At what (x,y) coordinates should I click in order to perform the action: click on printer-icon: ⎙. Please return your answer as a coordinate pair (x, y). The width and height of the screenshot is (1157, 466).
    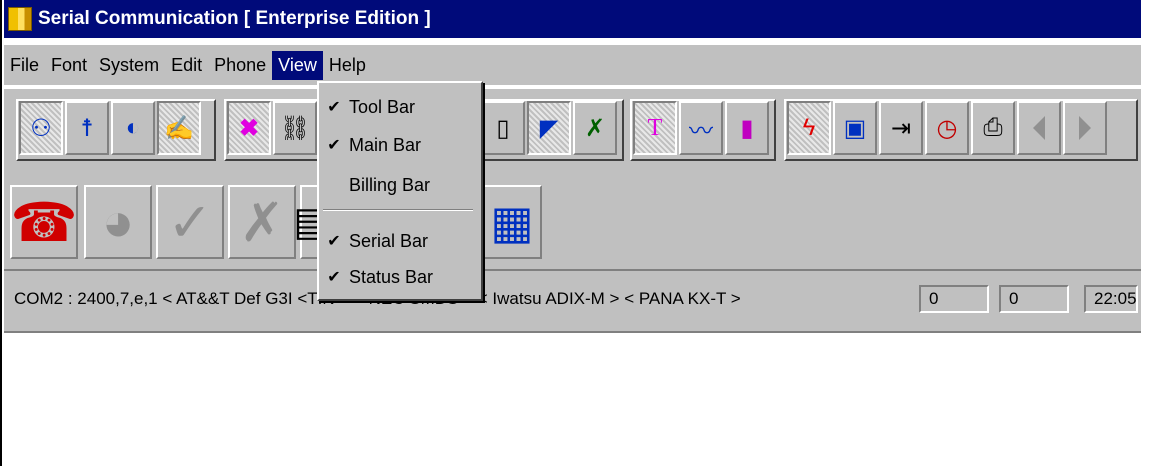
    Looking at the image, I should click on (993, 128).